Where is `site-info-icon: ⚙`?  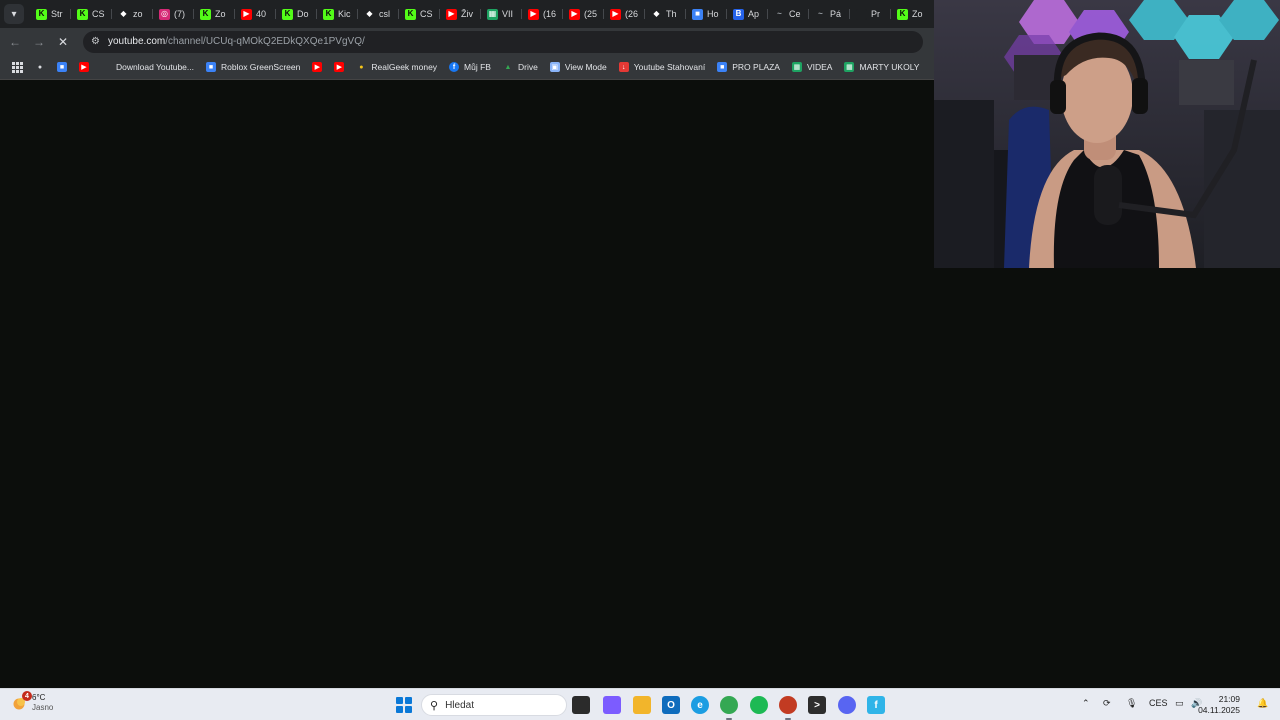
site-info-icon: ⚙ is located at coordinates (95, 41).